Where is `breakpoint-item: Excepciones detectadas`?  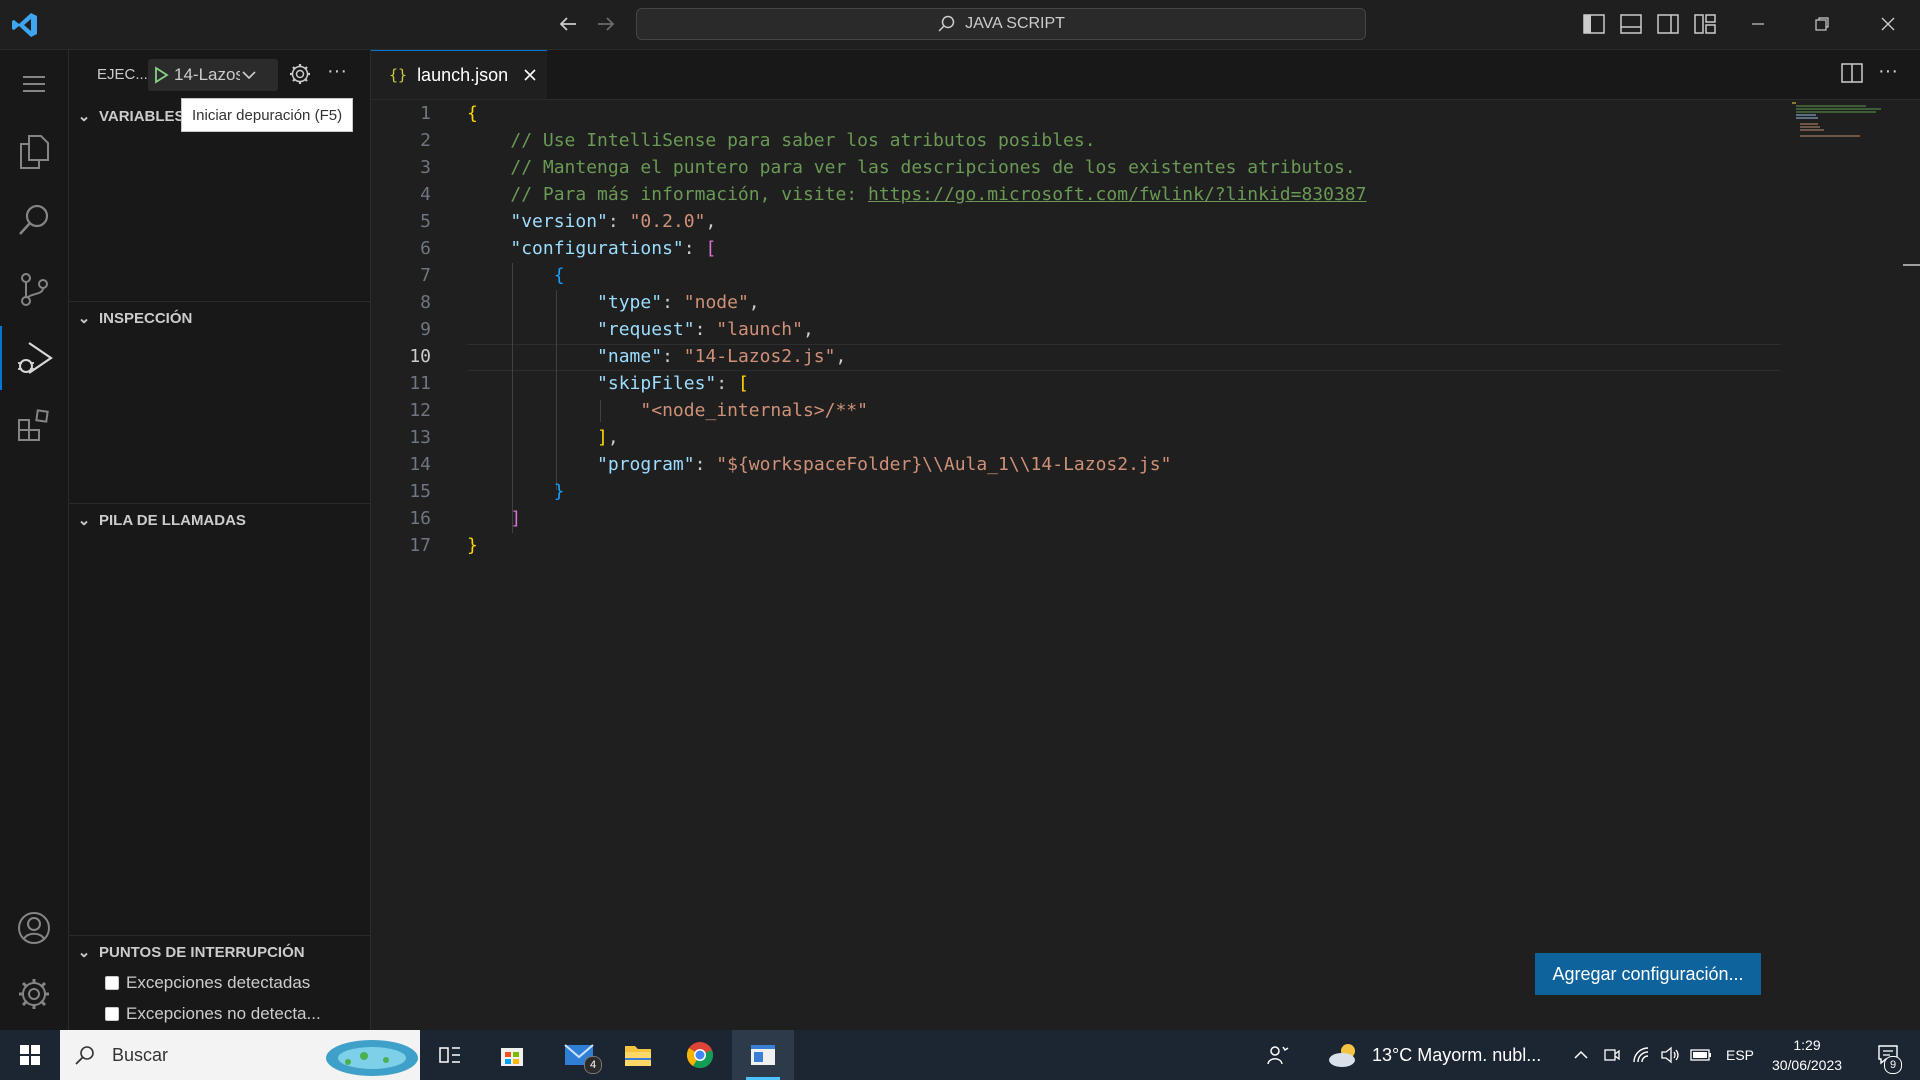 breakpoint-item: Excepciones detectadas is located at coordinates (219, 983).